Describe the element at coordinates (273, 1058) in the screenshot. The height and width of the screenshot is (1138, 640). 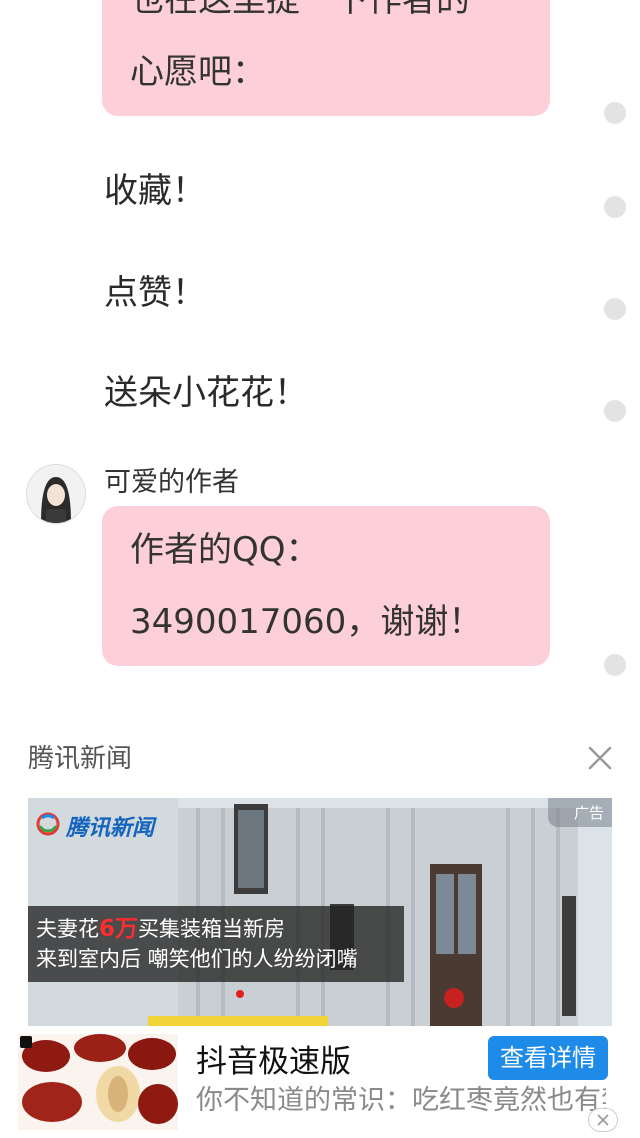
I see `app-name: 抖音极速版` at that location.